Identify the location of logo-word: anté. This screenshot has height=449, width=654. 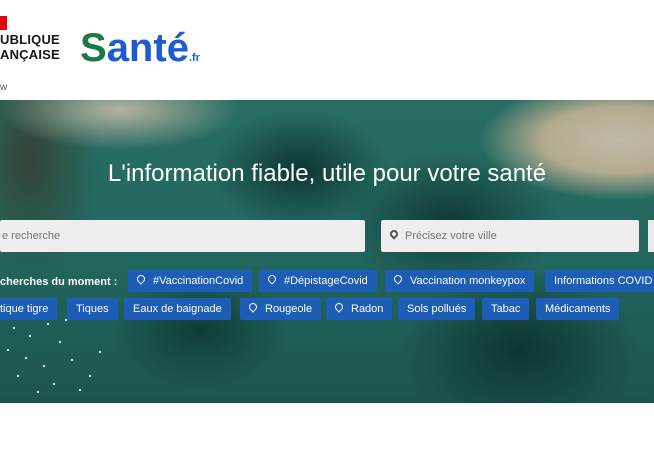
(147, 48).